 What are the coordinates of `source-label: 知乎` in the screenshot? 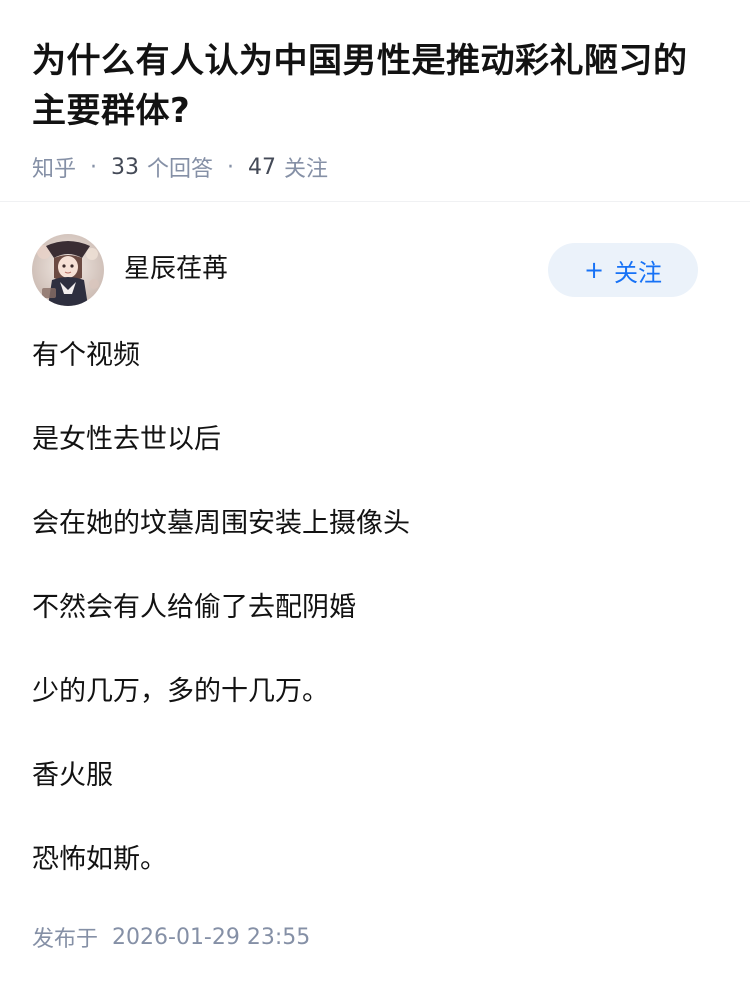 It's located at (54, 167).